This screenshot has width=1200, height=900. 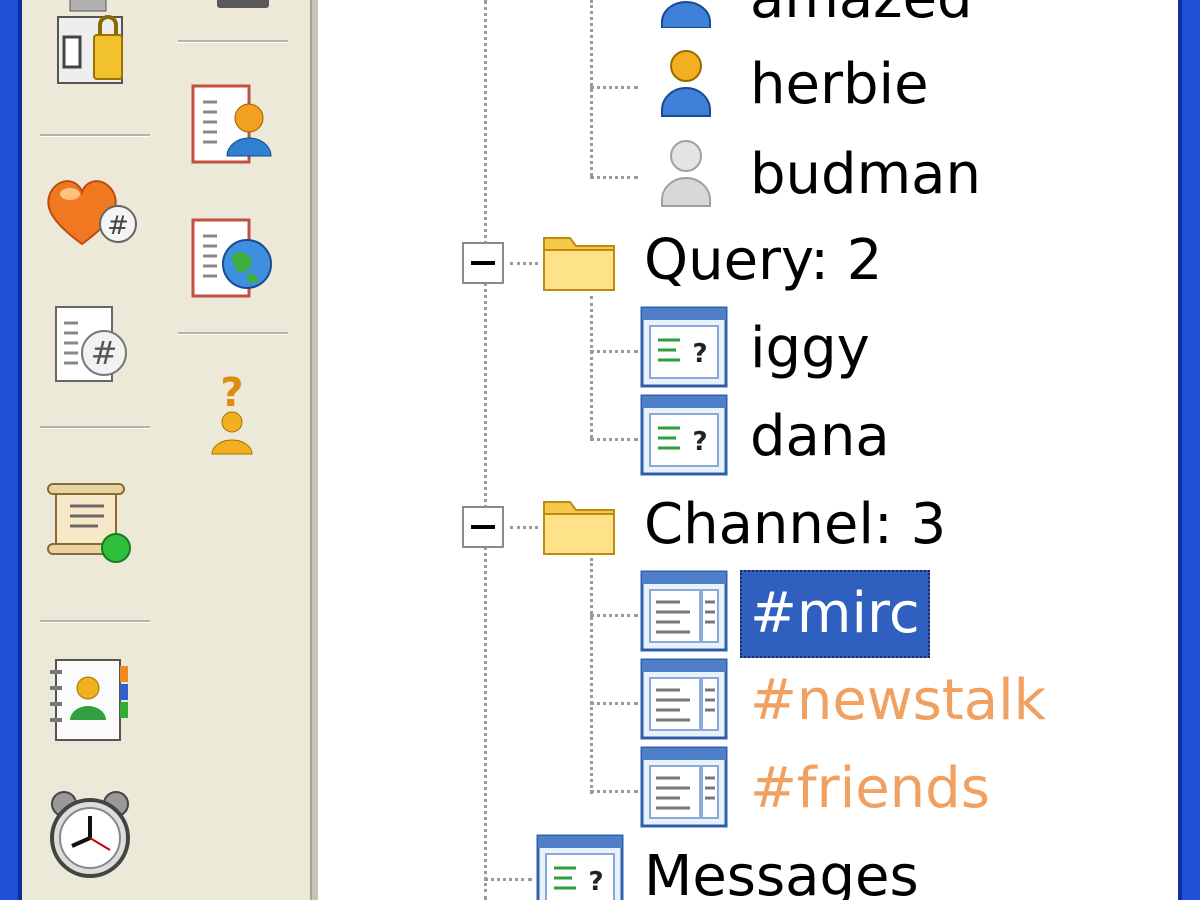 I want to click on user-name: amazed, so click(x=861, y=17).